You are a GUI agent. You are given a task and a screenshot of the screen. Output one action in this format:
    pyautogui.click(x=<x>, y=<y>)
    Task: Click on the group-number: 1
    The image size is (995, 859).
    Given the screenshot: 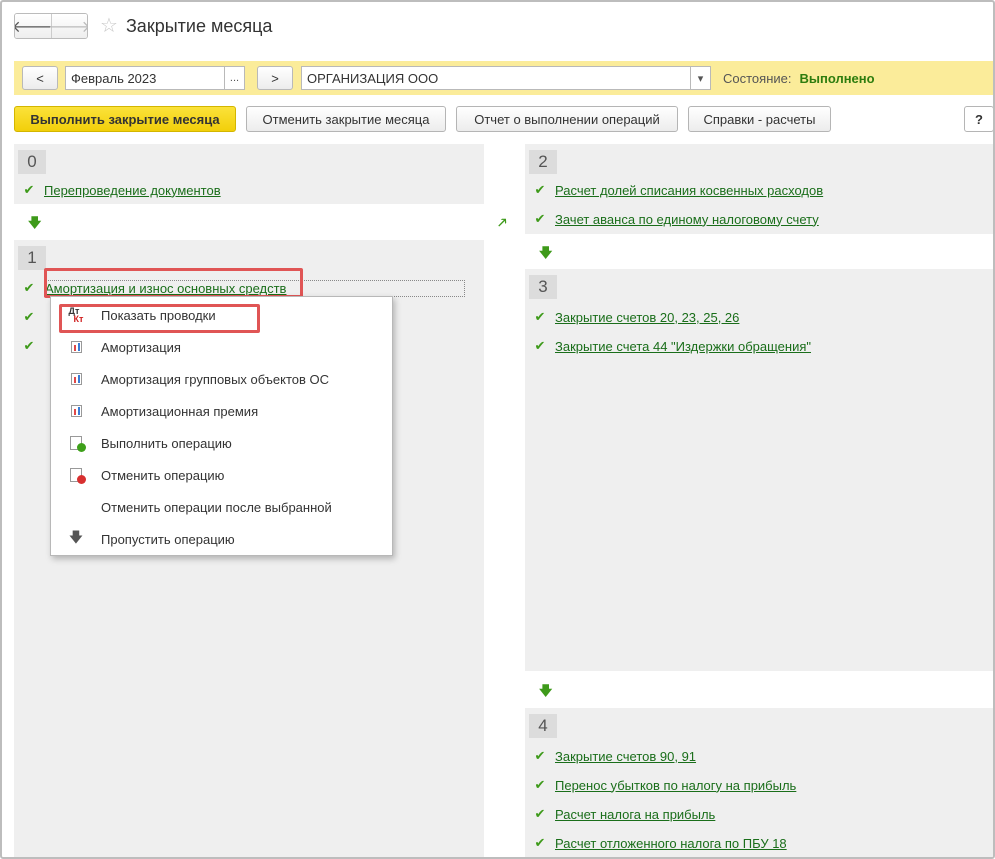 What is the action you would take?
    pyautogui.click(x=32, y=258)
    